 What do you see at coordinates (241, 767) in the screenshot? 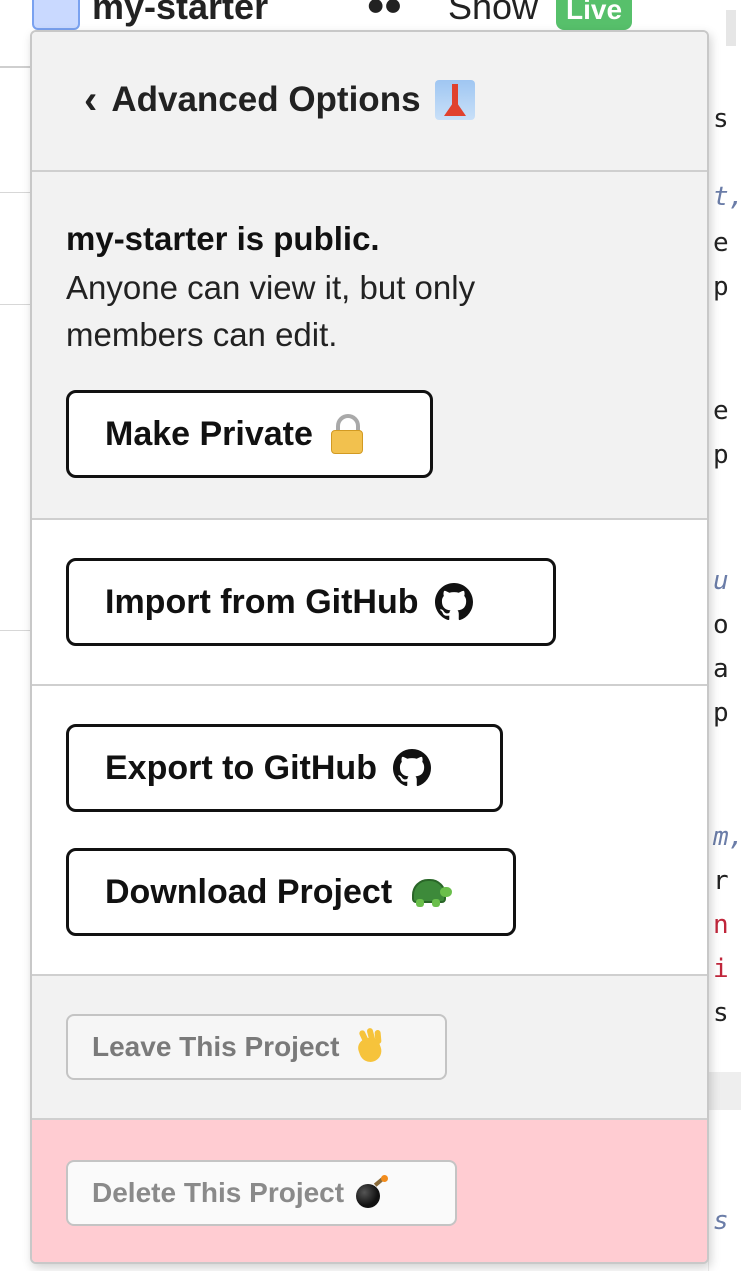
I see `export-label: Export to GitHub` at bounding box center [241, 767].